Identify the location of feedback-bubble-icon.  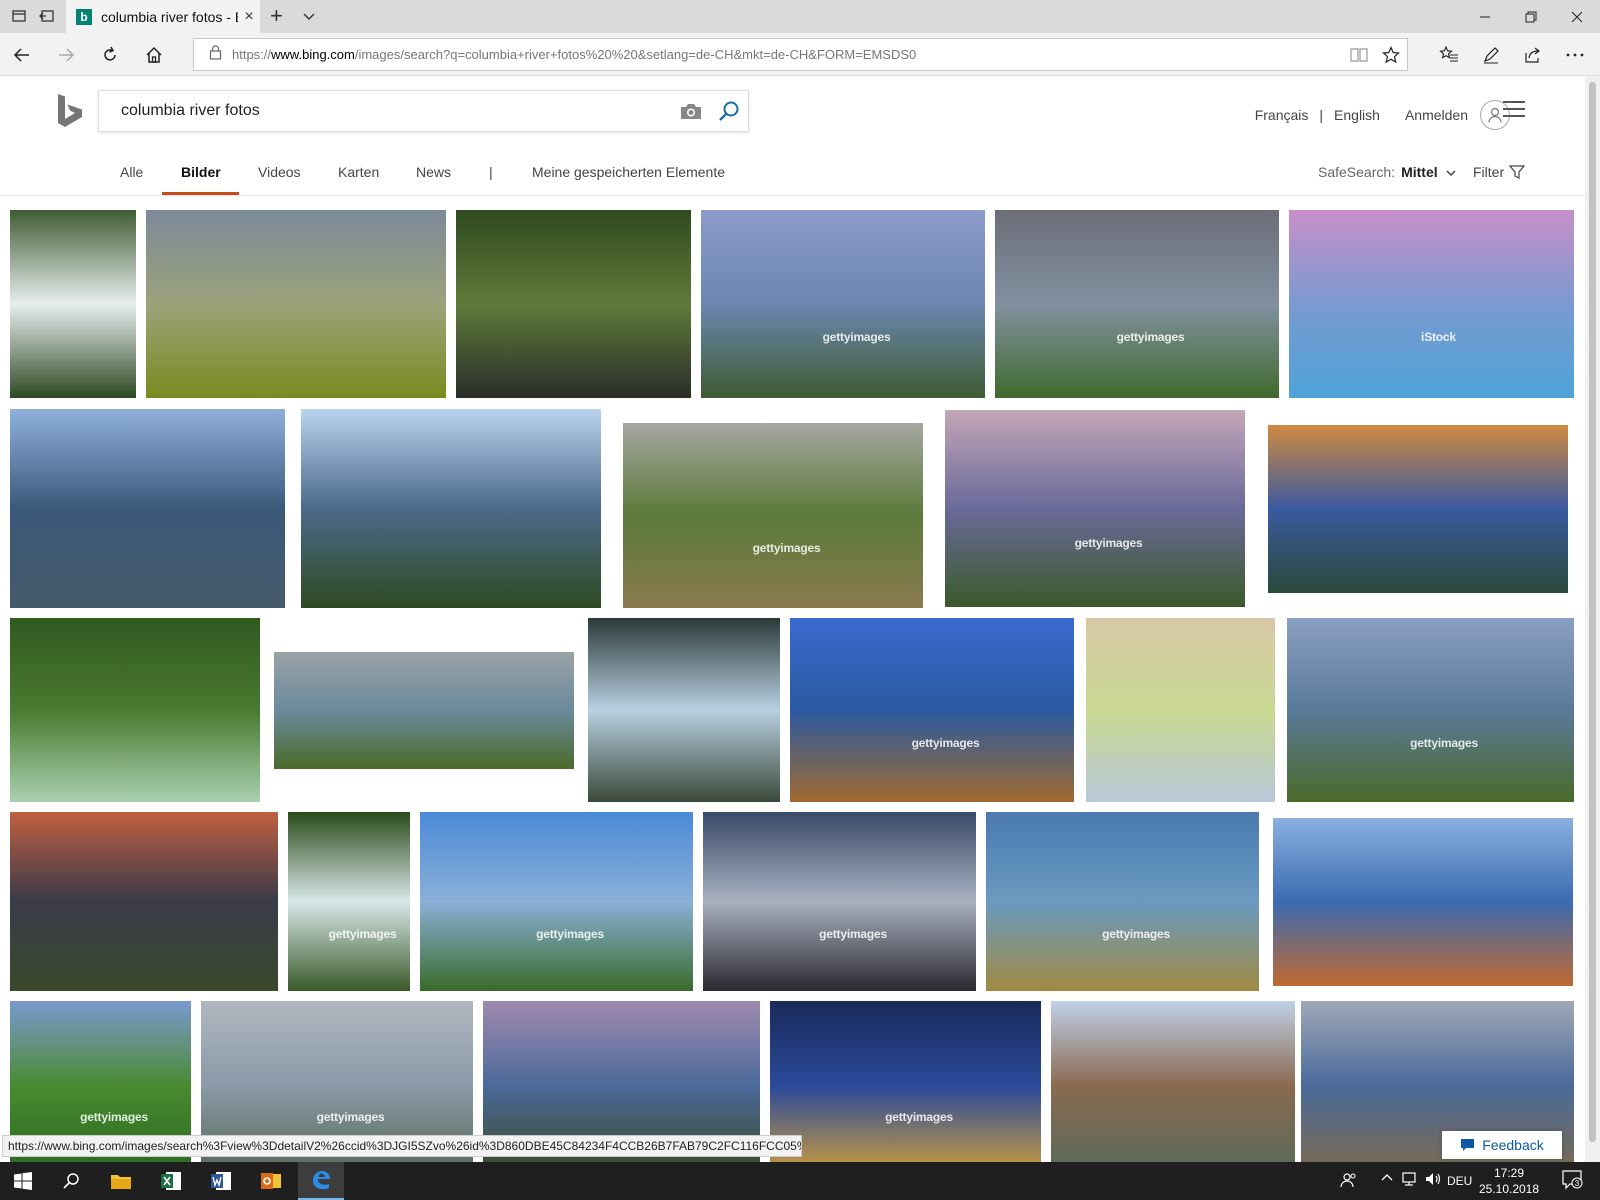
(1468, 1145).